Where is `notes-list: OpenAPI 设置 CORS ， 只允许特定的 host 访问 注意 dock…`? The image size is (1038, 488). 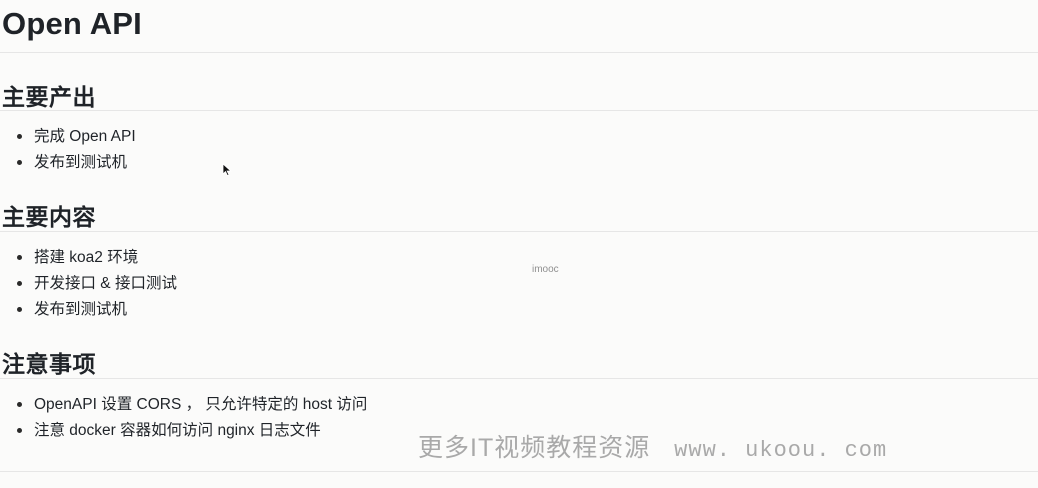 notes-list: OpenAPI 设置 CORS ， 只允许特定的 host 访问 注意 dock… is located at coordinates (191, 418).